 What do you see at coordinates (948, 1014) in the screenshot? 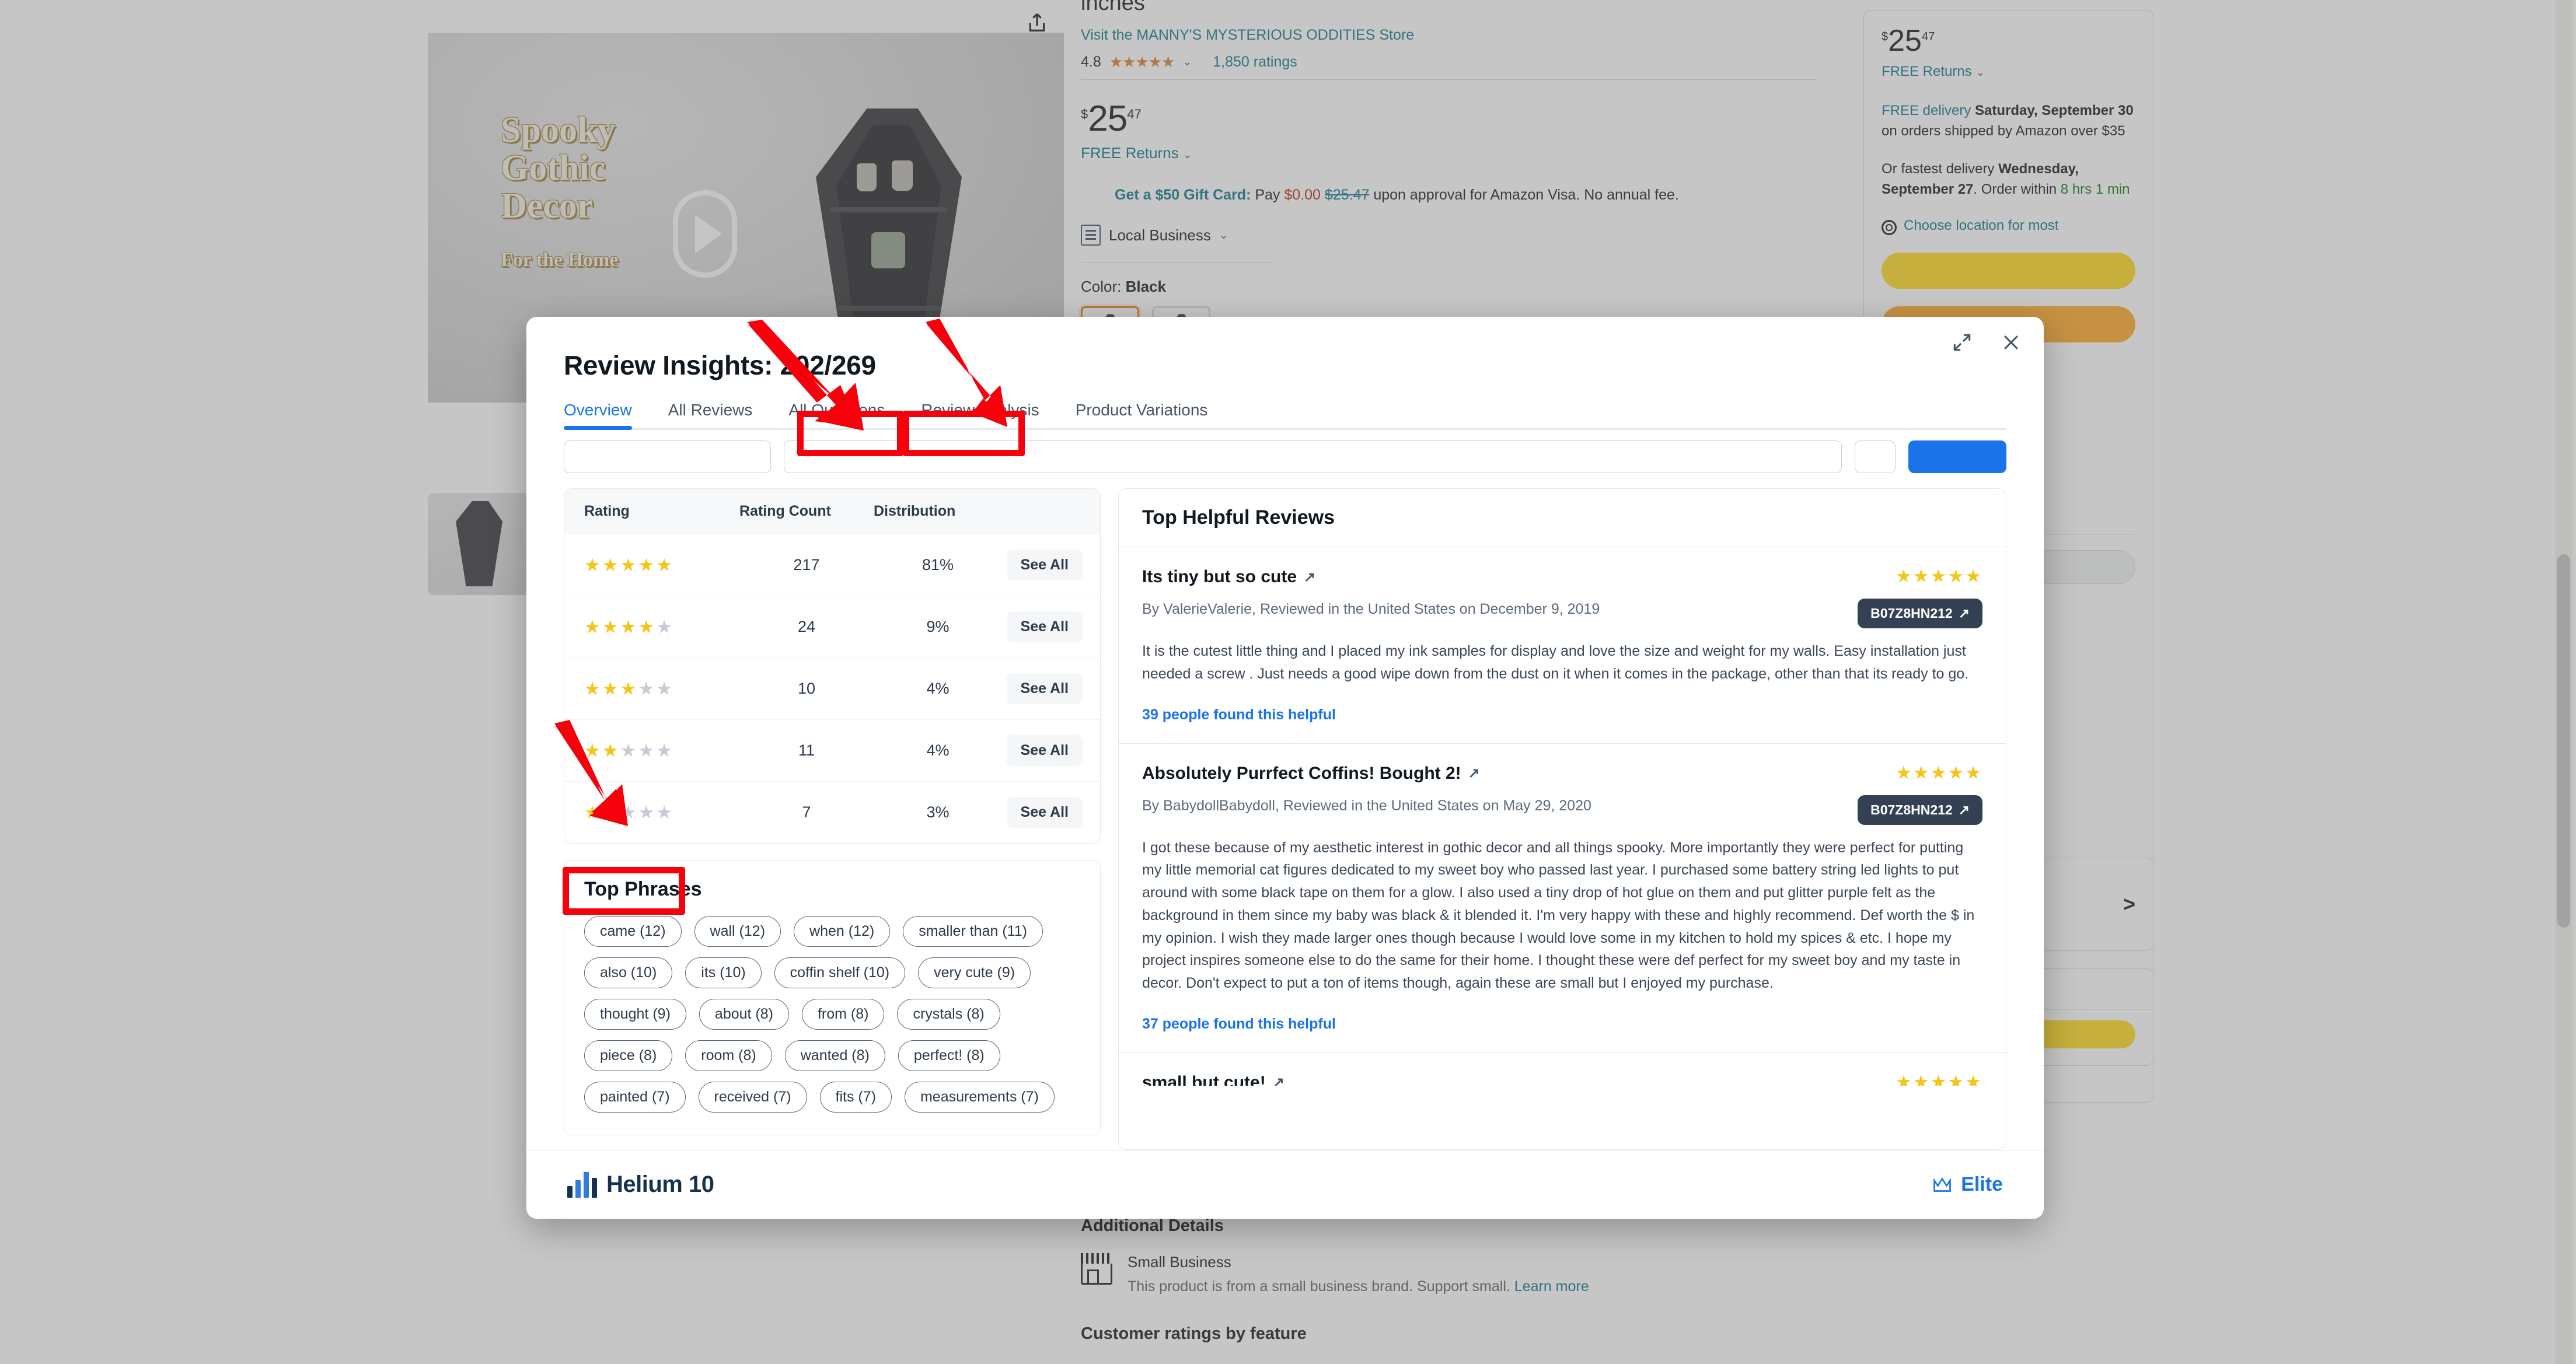
I see `phrase-chip: crystals (8)` at bounding box center [948, 1014].